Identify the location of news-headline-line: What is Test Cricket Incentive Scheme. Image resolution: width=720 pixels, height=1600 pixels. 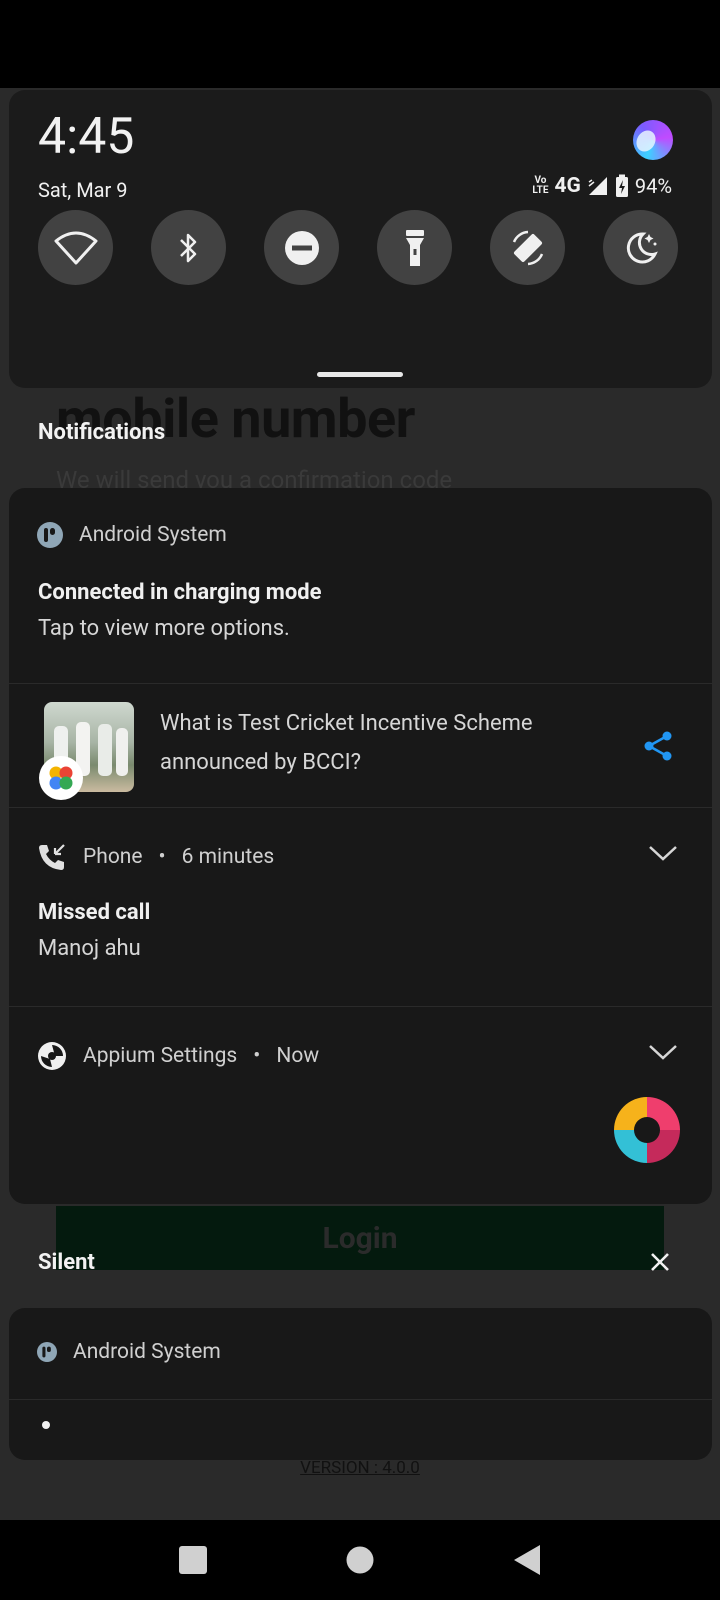
(346, 723).